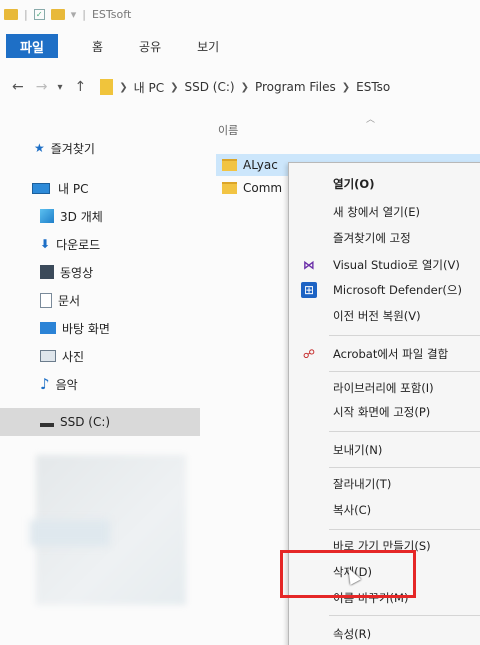 This screenshot has height=645, width=480. I want to click on up-arrow-icon: ↑, so click(81, 87).